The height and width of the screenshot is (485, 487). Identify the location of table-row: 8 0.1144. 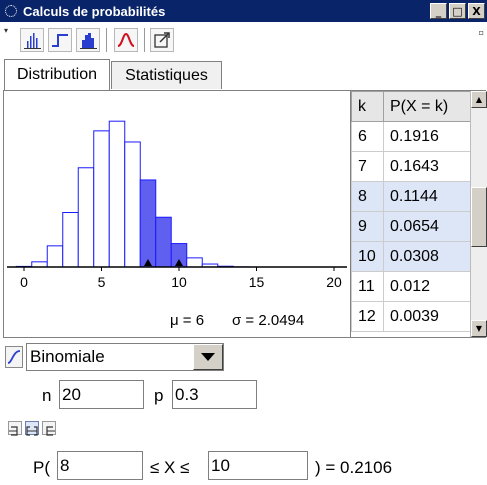
(410, 196).